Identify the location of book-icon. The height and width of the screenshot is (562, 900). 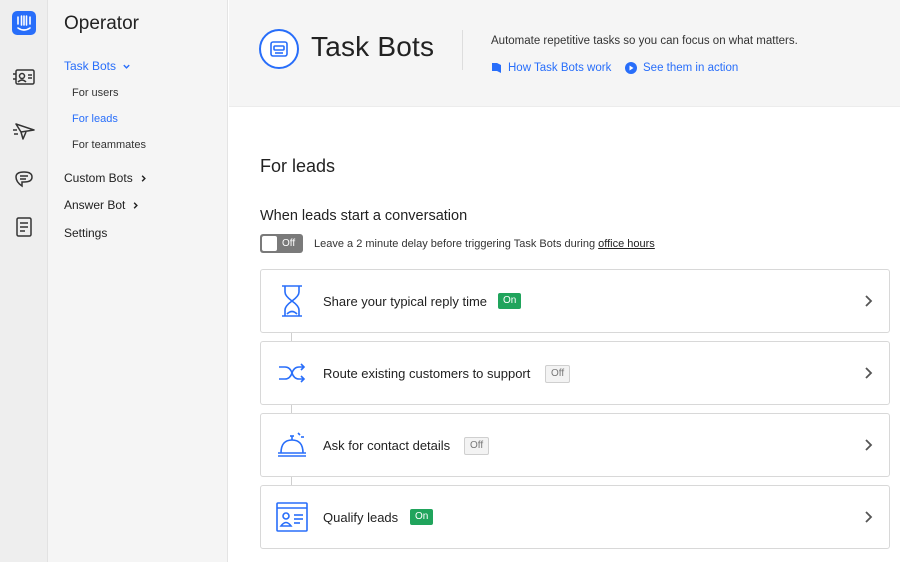
(496, 68).